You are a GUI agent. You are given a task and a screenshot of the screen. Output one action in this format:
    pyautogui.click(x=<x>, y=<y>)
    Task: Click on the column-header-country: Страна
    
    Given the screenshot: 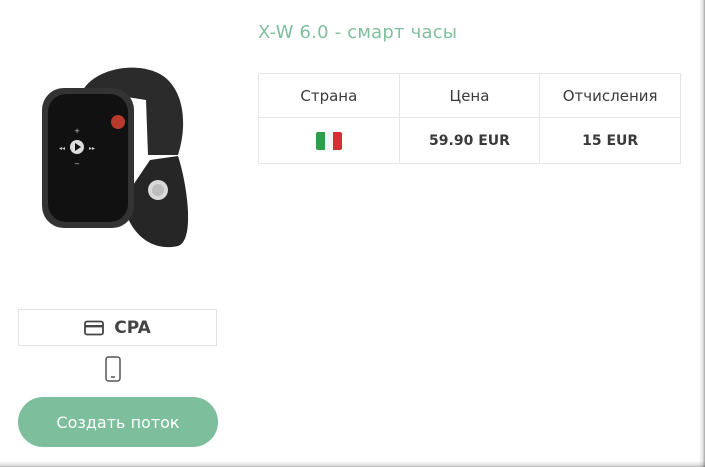 What is the action you would take?
    pyautogui.click(x=329, y=95)
    